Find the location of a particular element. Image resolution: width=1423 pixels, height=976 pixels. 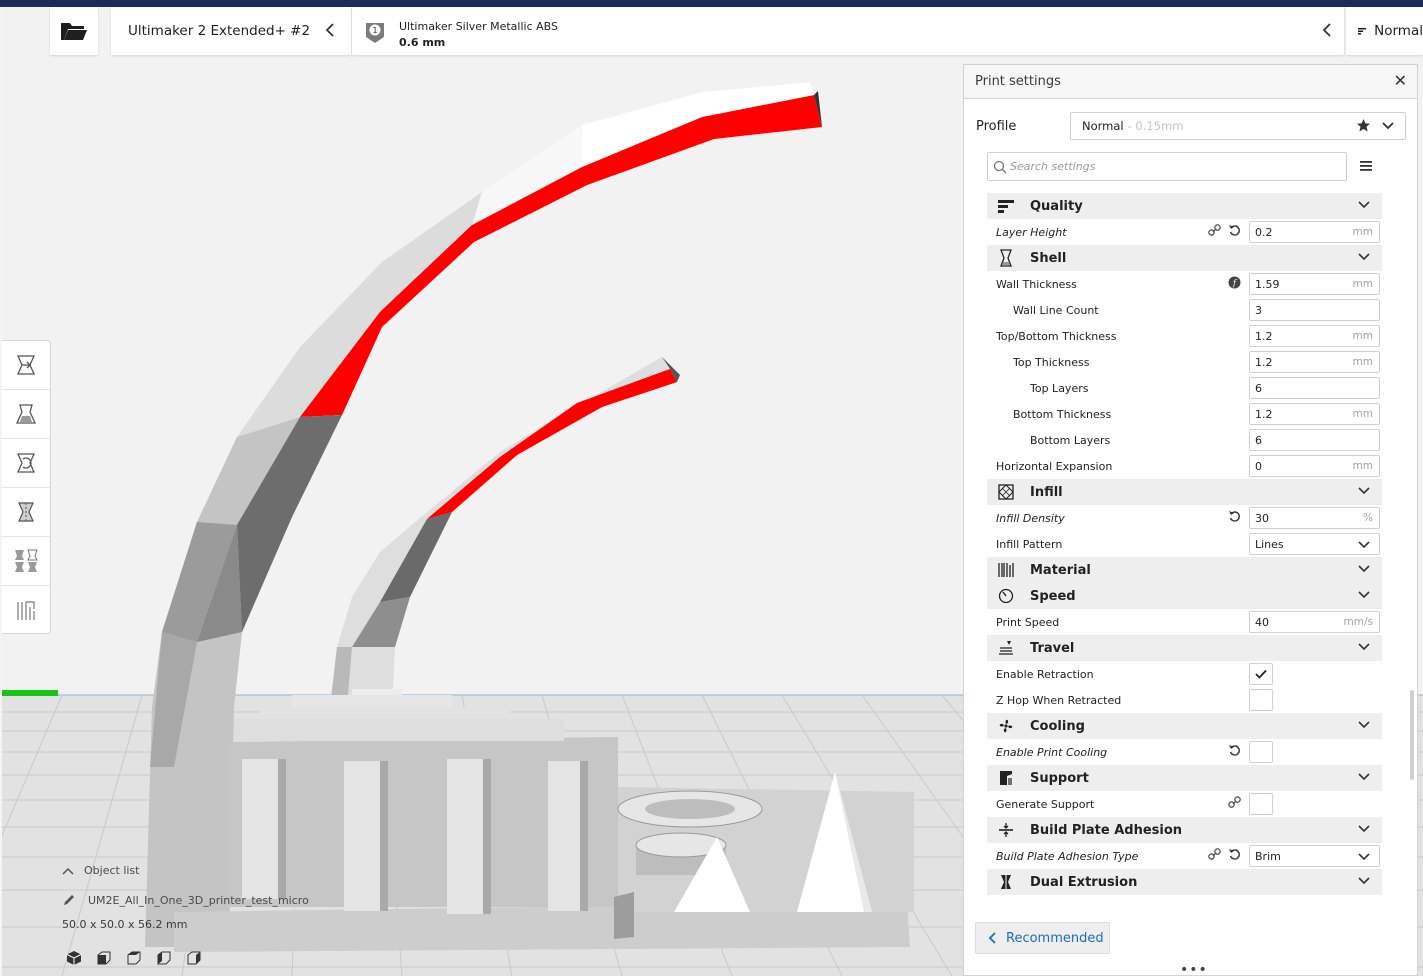

category-infill: Infill is located at coordinates (1184, 492).